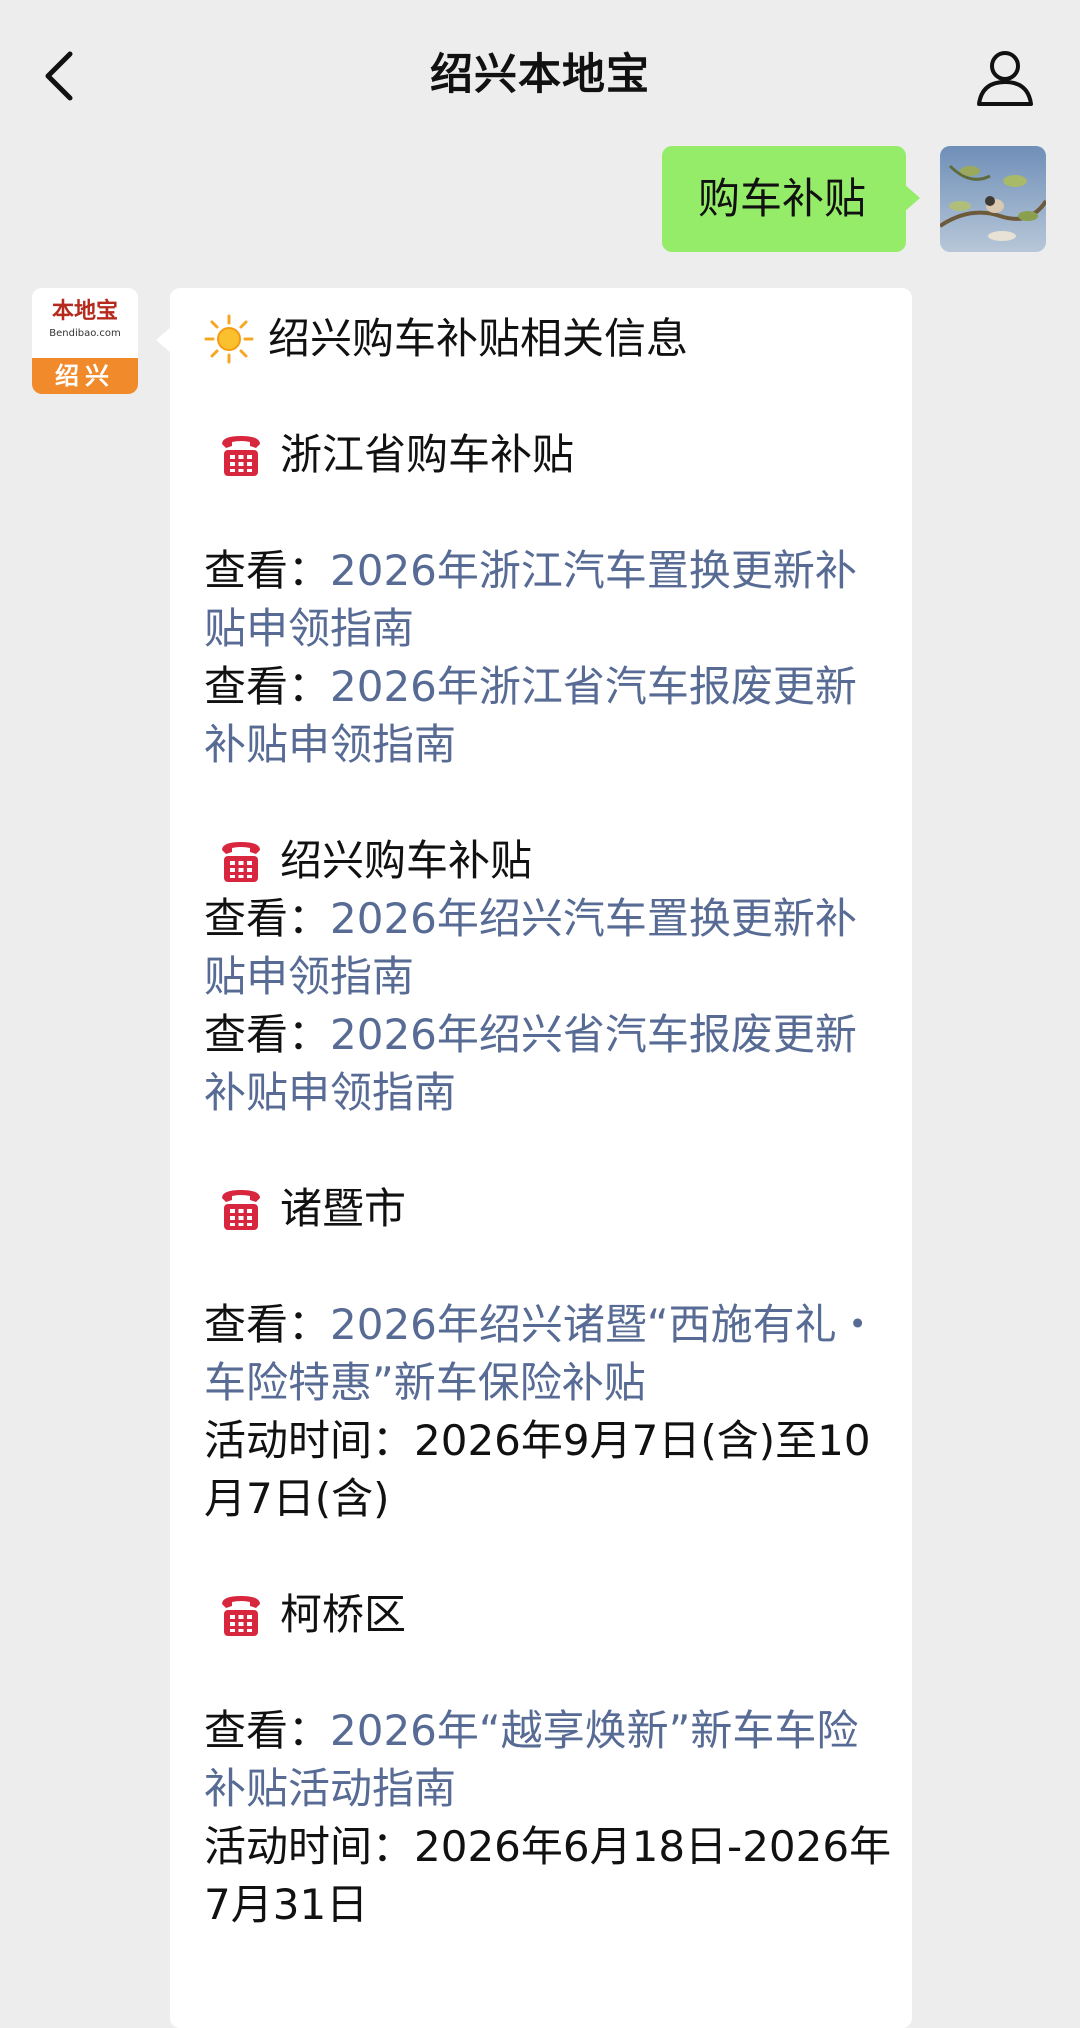  Describe the element at coordinates (541, 1353) in the screenshot. I see `link-item: 查看：2026年绍兴诸暨“西施有礼・车险特惠”新车保险补贴` at that location.